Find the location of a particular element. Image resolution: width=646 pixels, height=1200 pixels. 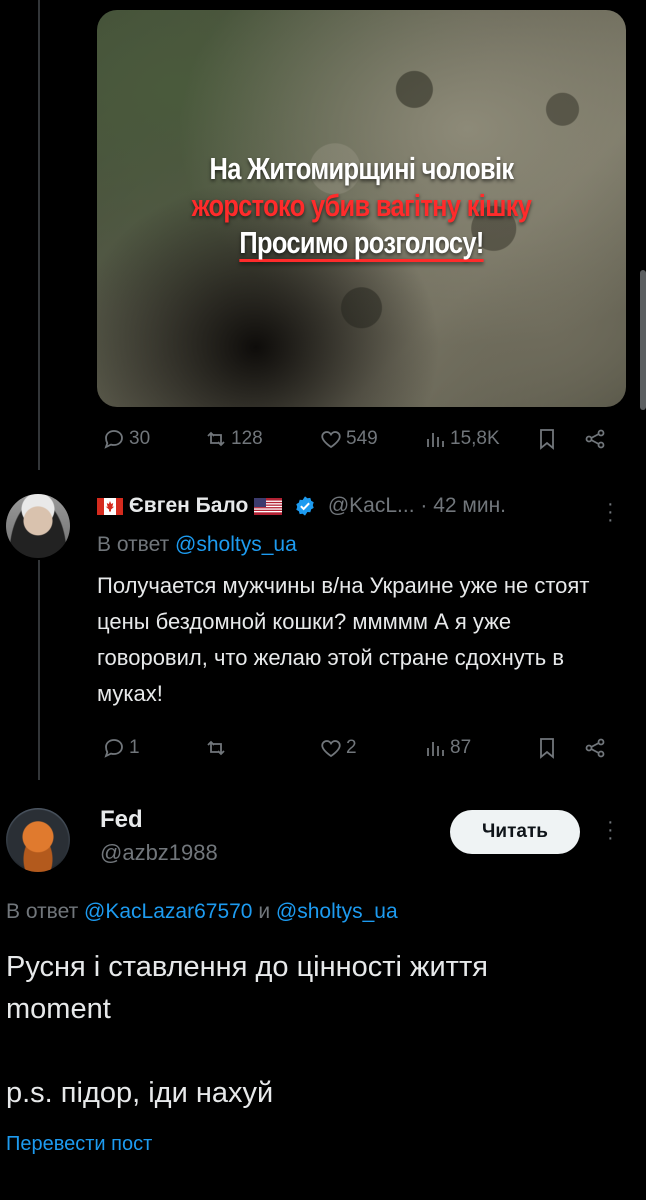

caption-line-1: На Житомирщині чоловік is located at coordinates (362, 168).